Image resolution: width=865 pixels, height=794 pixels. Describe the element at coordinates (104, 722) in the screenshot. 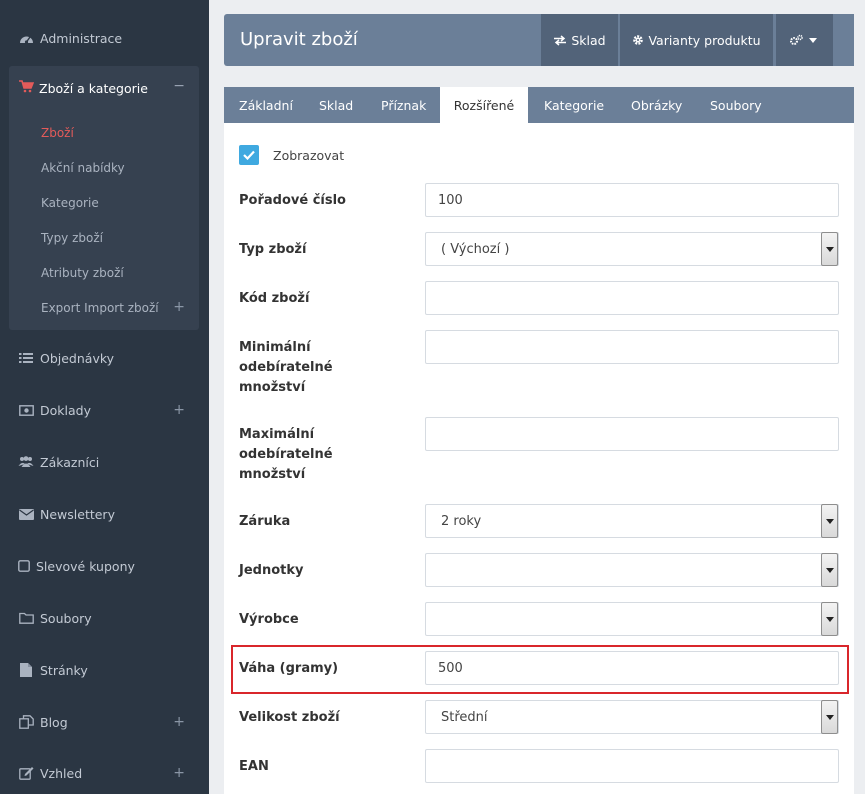

I see `sidebar-item-blog: Blog +` at that location.